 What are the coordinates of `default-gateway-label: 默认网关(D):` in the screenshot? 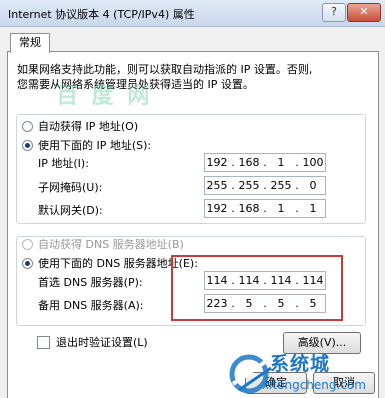 It's located at (70, 210).